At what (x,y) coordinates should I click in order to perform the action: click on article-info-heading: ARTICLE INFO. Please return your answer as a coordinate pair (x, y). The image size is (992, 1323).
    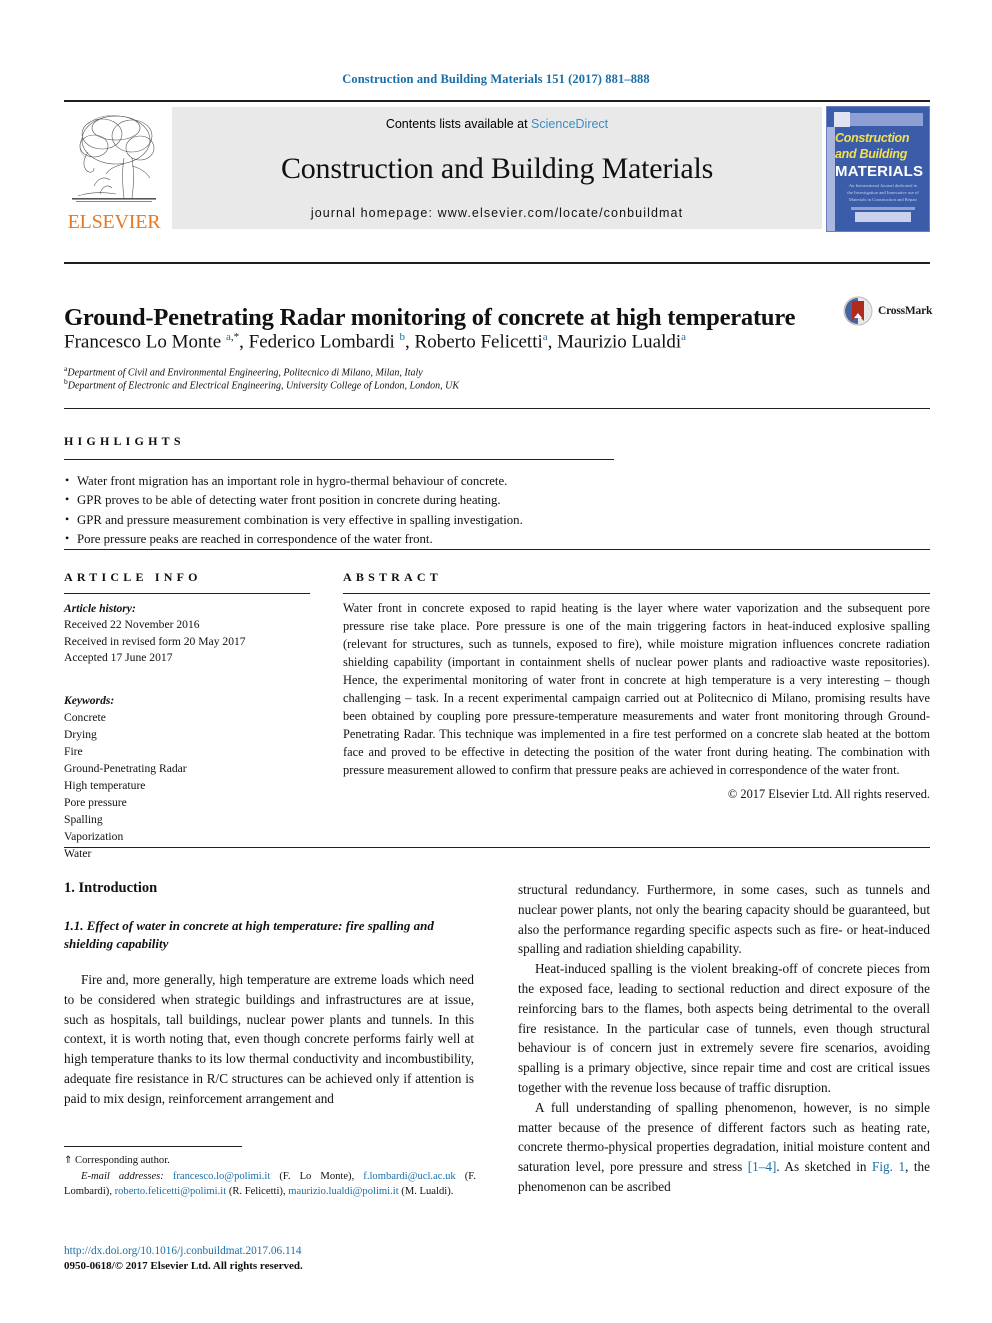
    Looking at the image, I should click on (133, 577).